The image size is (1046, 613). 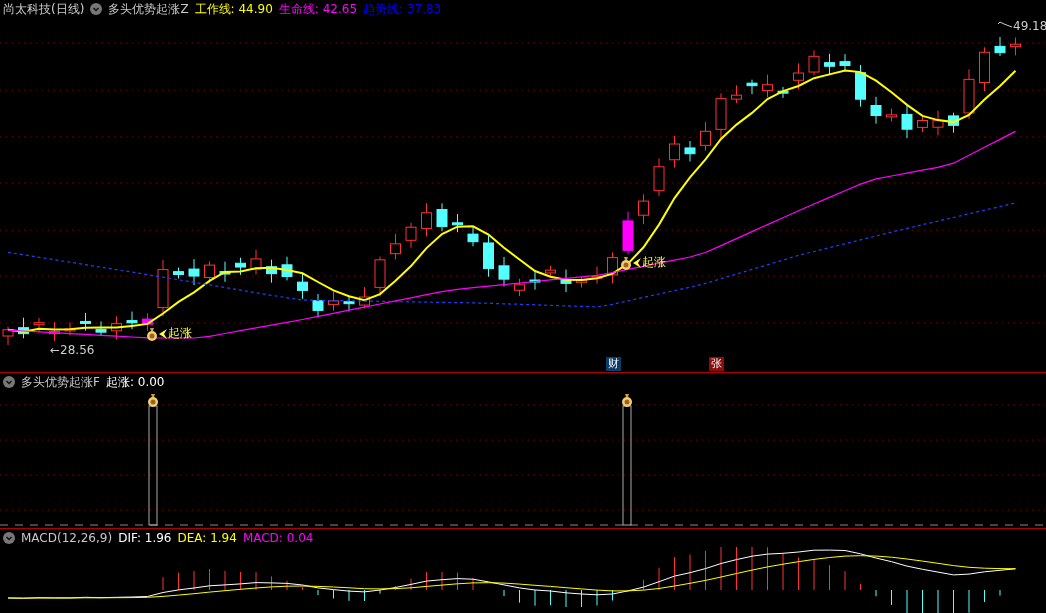 I want to click on indicator-reading: 工作线: 44.90, so click(x=233, y=9).